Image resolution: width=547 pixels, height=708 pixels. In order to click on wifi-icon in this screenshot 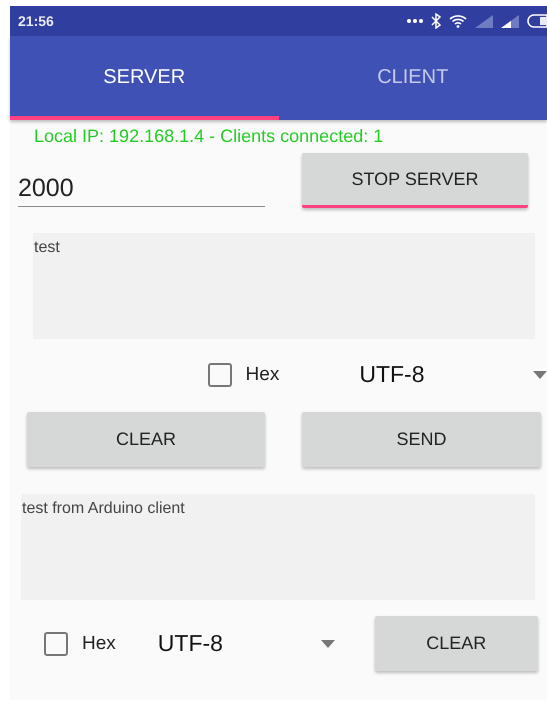, I will do `click(458, 21)`.